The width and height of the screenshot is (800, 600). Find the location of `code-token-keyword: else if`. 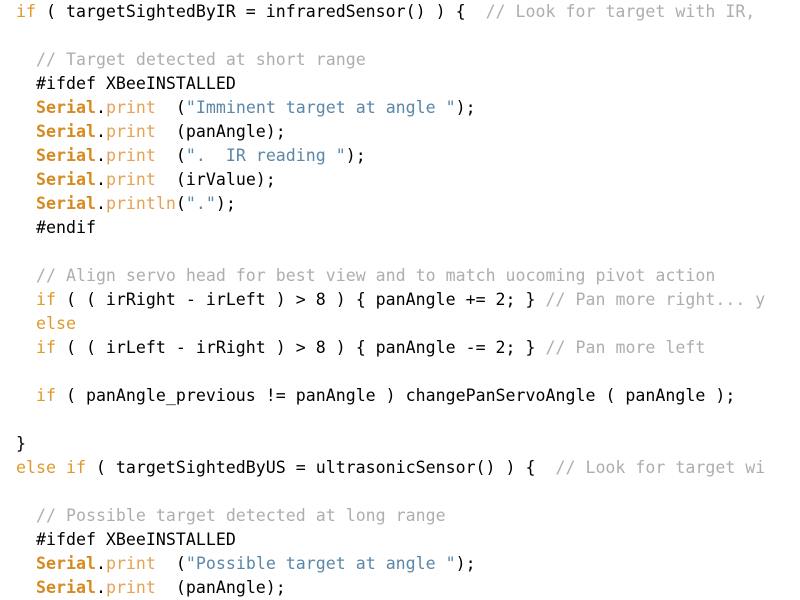

code-token-keyword: else if is located at coordinates (51, 467).